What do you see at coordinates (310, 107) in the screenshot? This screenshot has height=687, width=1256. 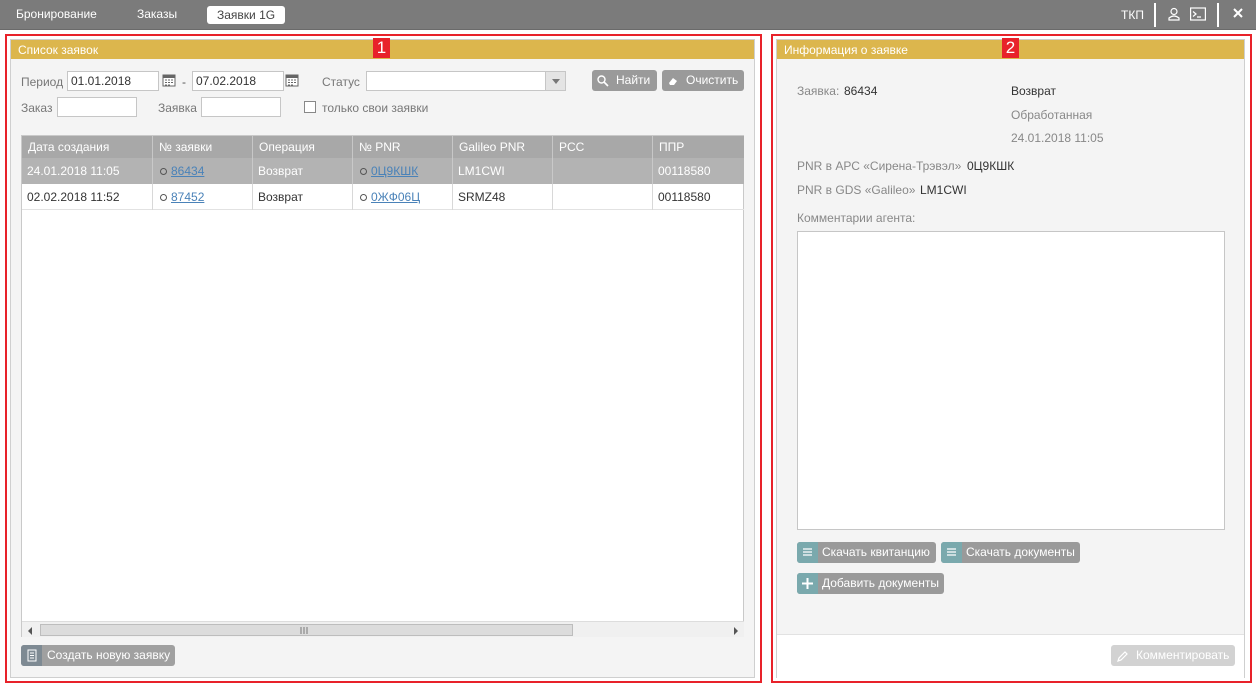 I see `own-only-checkbox` at bounding box center [310, 107].